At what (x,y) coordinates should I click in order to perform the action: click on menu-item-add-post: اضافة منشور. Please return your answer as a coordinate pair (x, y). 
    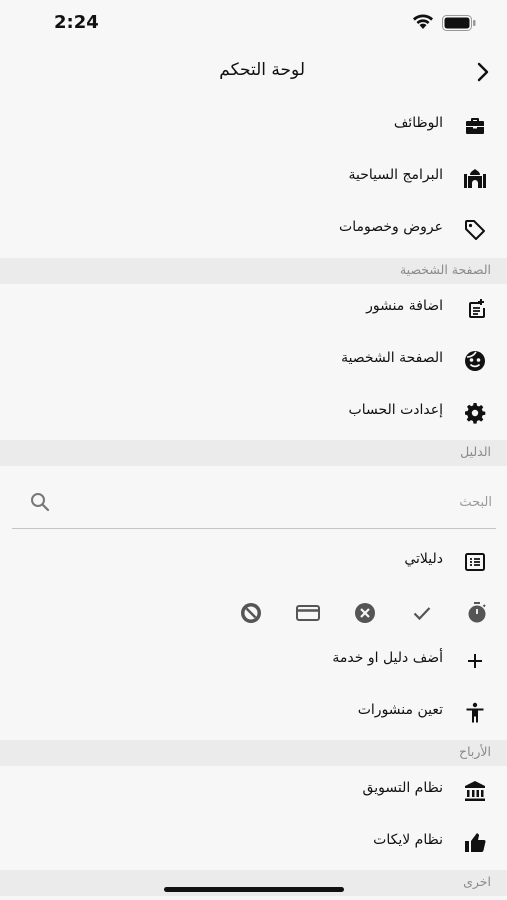
    Looking at the image, I should click on (253, 309).